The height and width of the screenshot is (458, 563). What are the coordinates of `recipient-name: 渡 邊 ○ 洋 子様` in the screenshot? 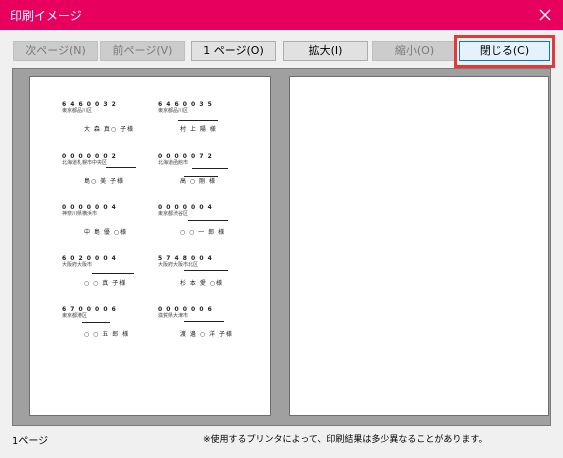 It's located at (206, 334).